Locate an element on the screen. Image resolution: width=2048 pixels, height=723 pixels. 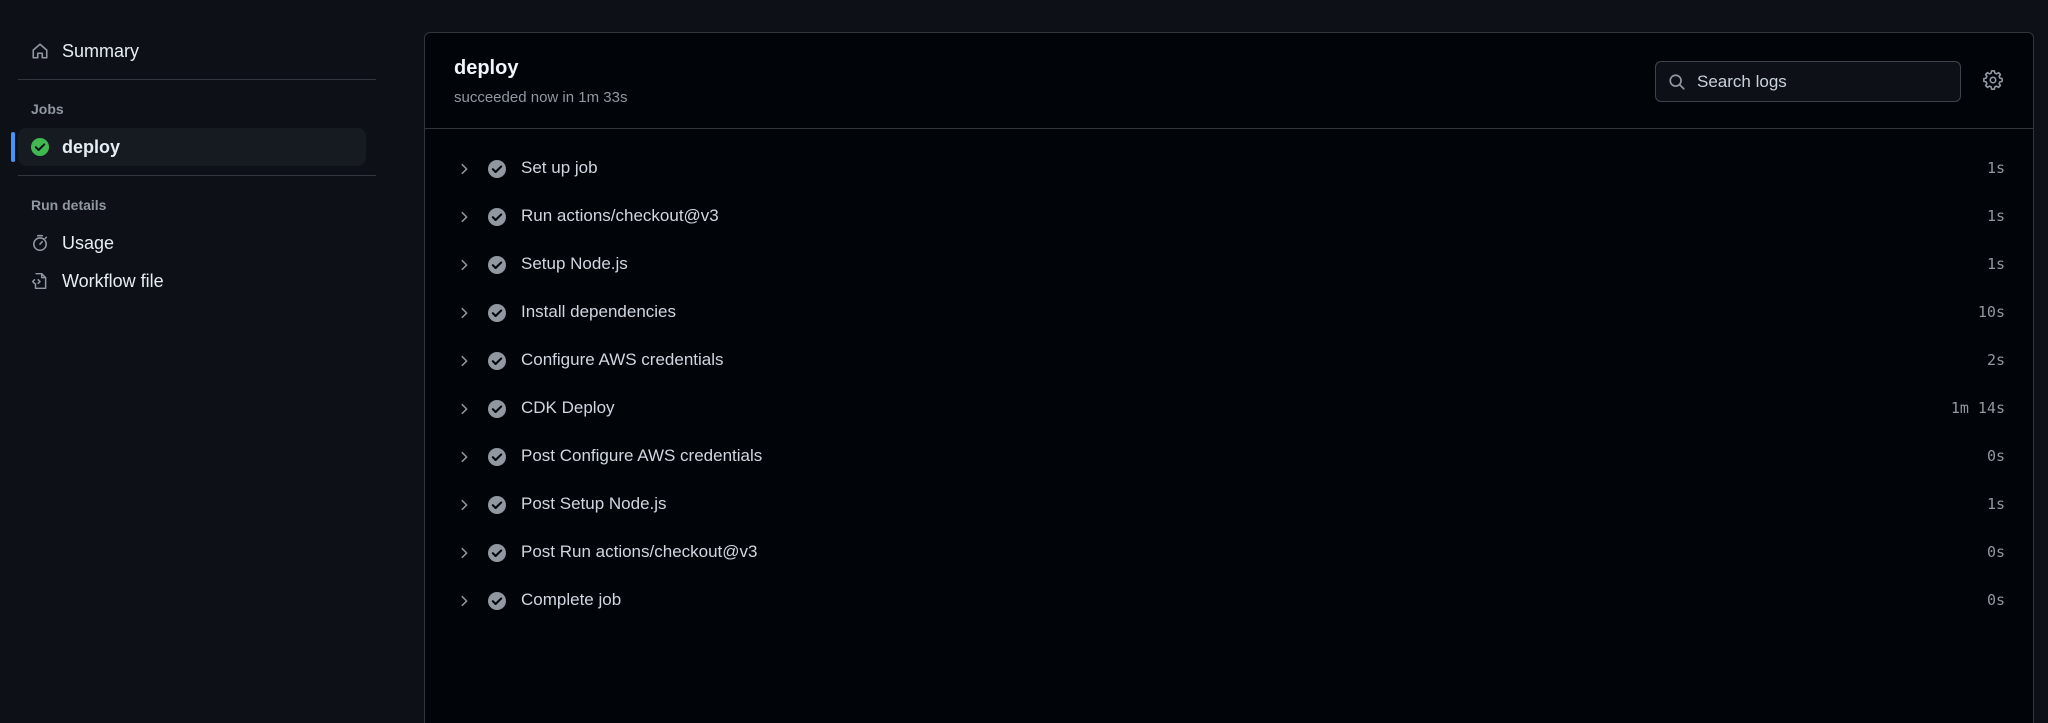
step-name: Post Run actions/checkout@v3 is located at coordinates (639, 551).